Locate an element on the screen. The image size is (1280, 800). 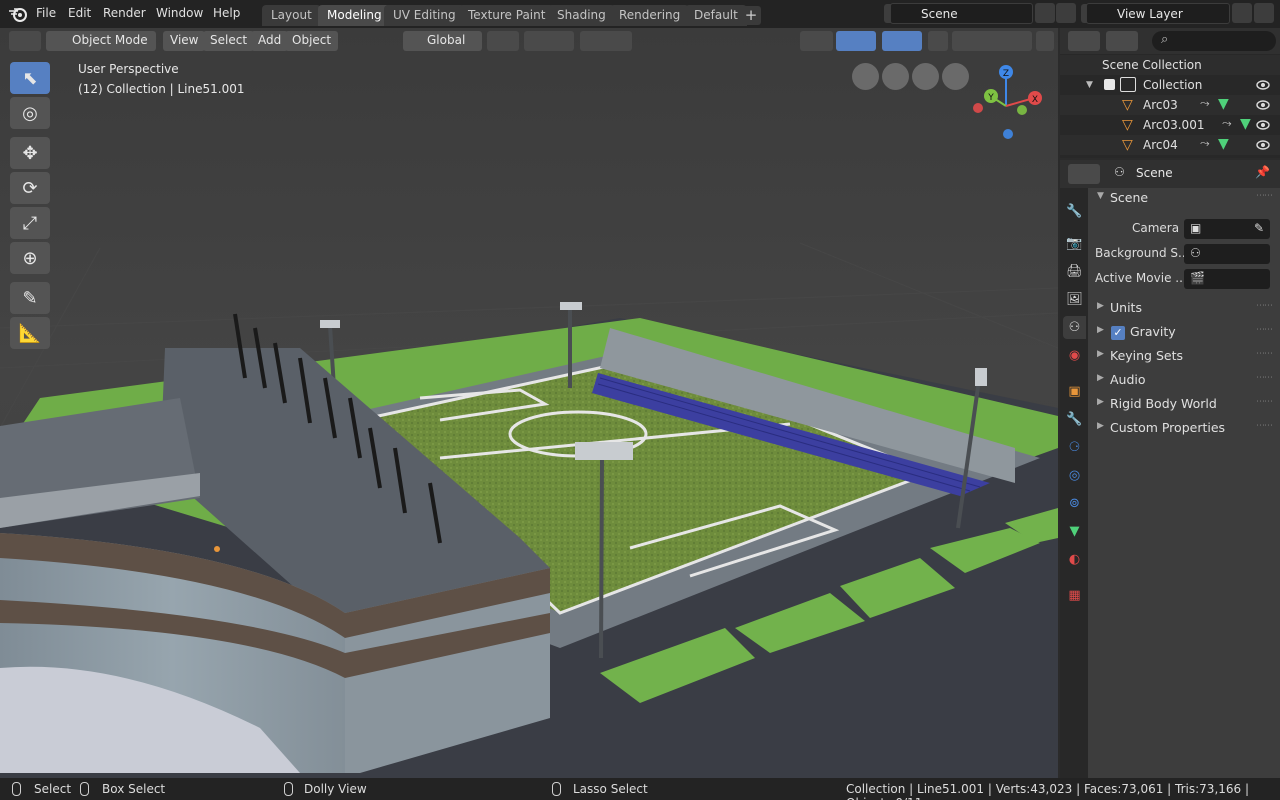
checkbox-icon is located at coordinates (1109, 84).